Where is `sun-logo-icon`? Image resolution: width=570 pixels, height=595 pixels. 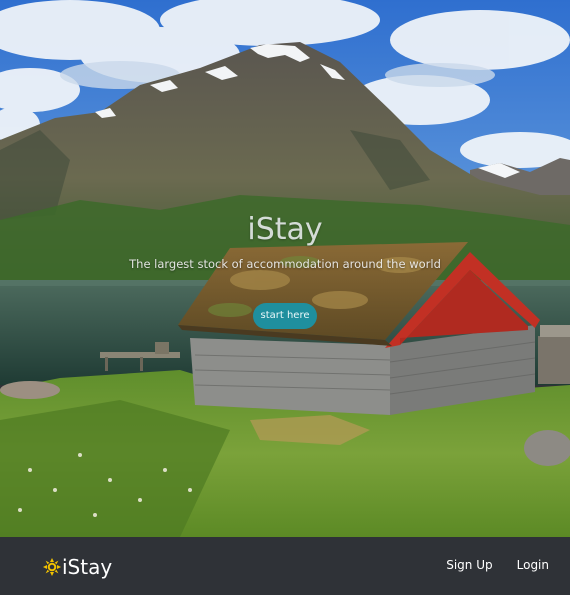 sun-logo-icon is located at coordinates (52, 567).